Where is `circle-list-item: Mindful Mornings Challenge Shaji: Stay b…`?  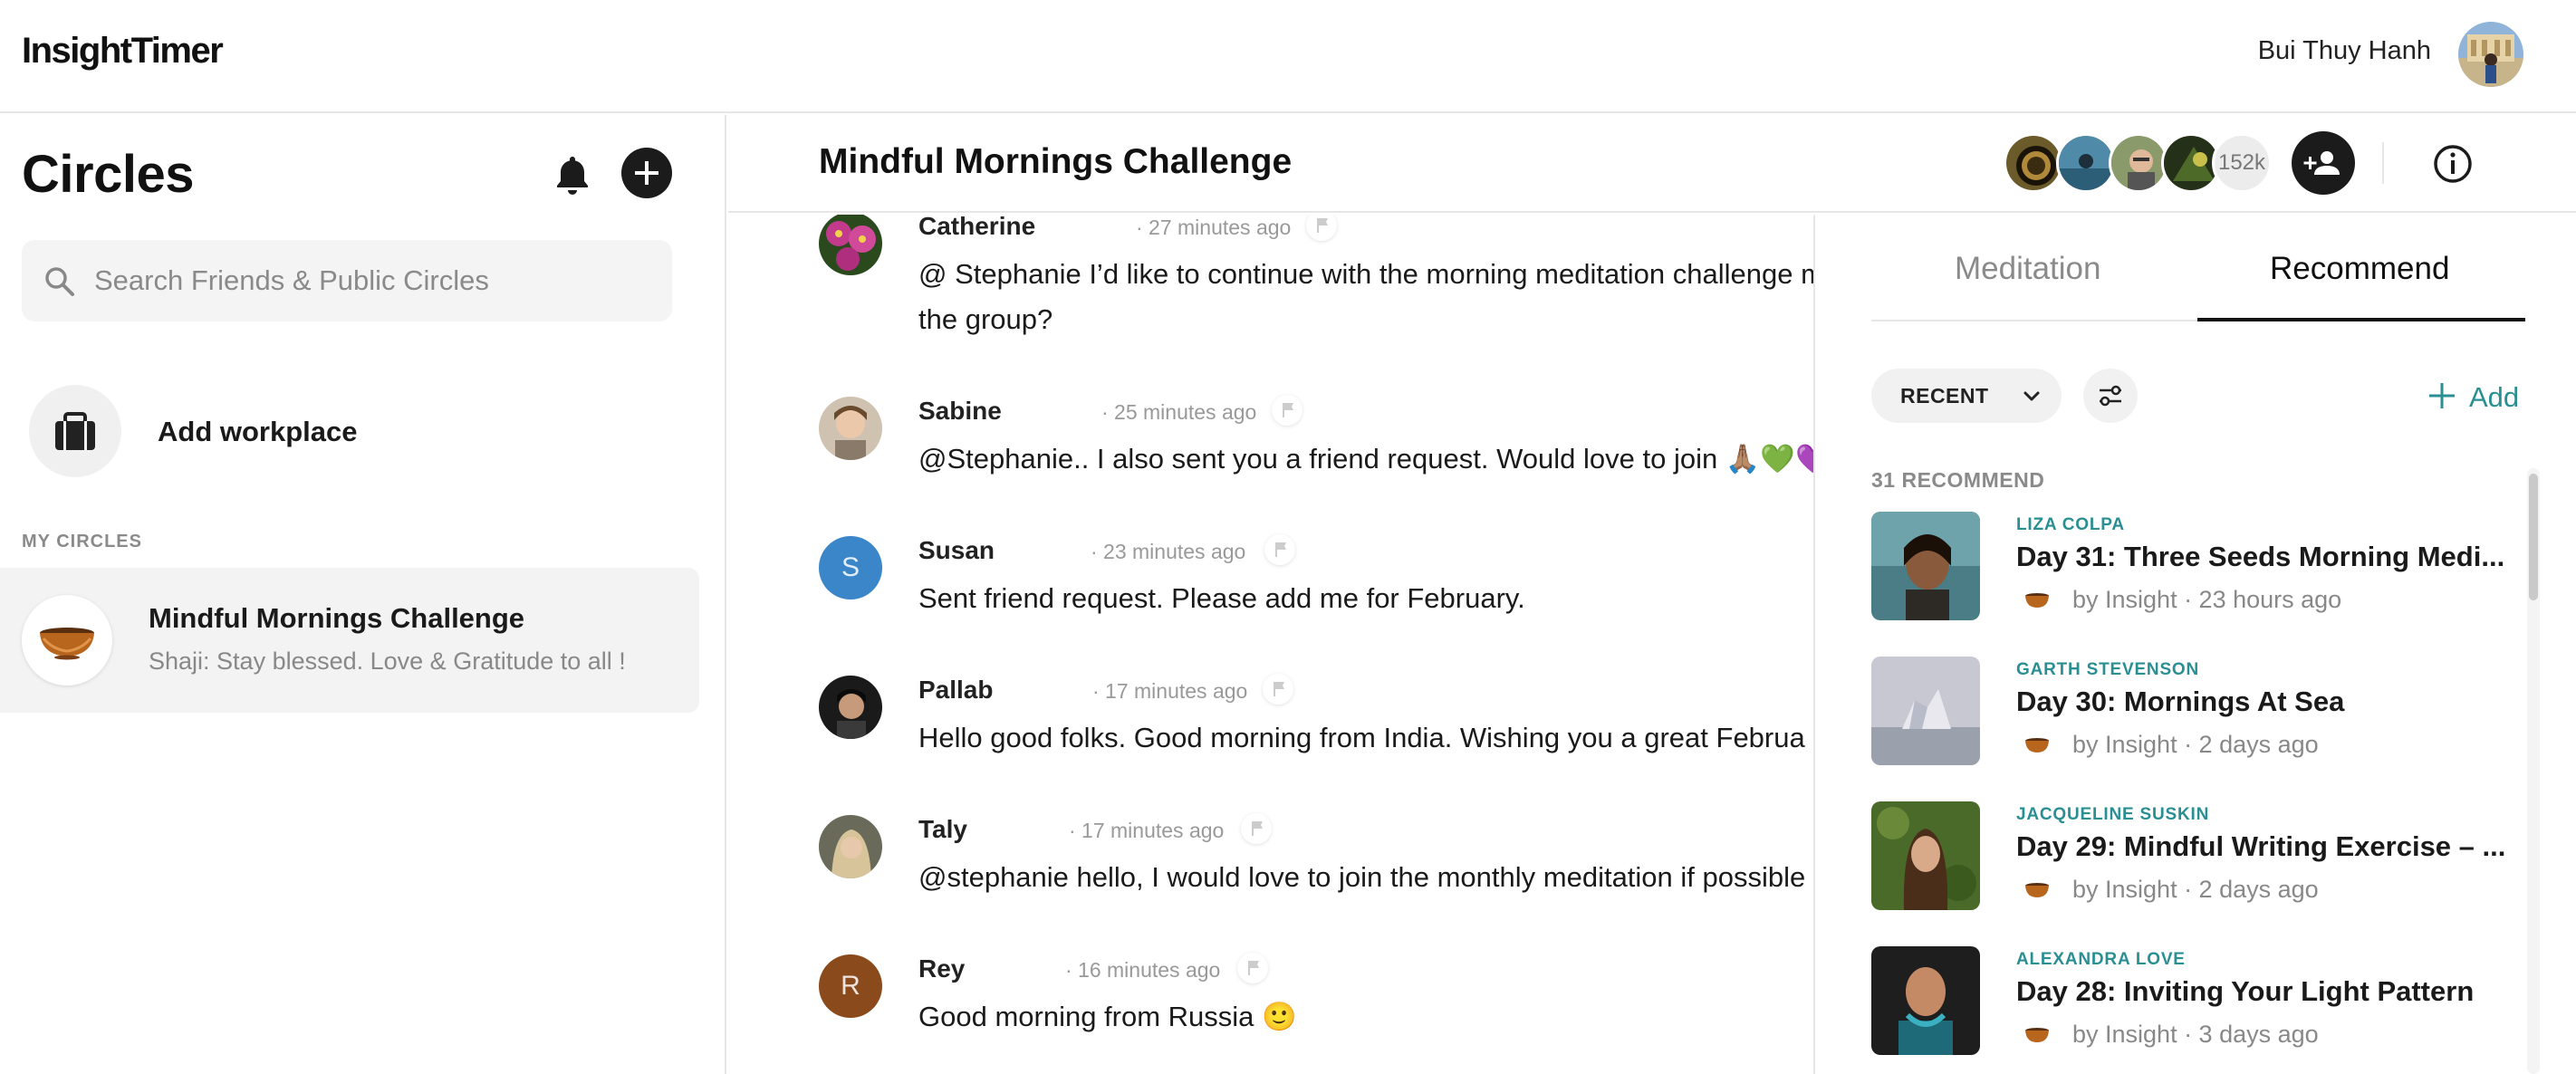
circle-list-item: Mindful Mornings Challenge Shaji: Stay b… is located at coordinates (349, 640).